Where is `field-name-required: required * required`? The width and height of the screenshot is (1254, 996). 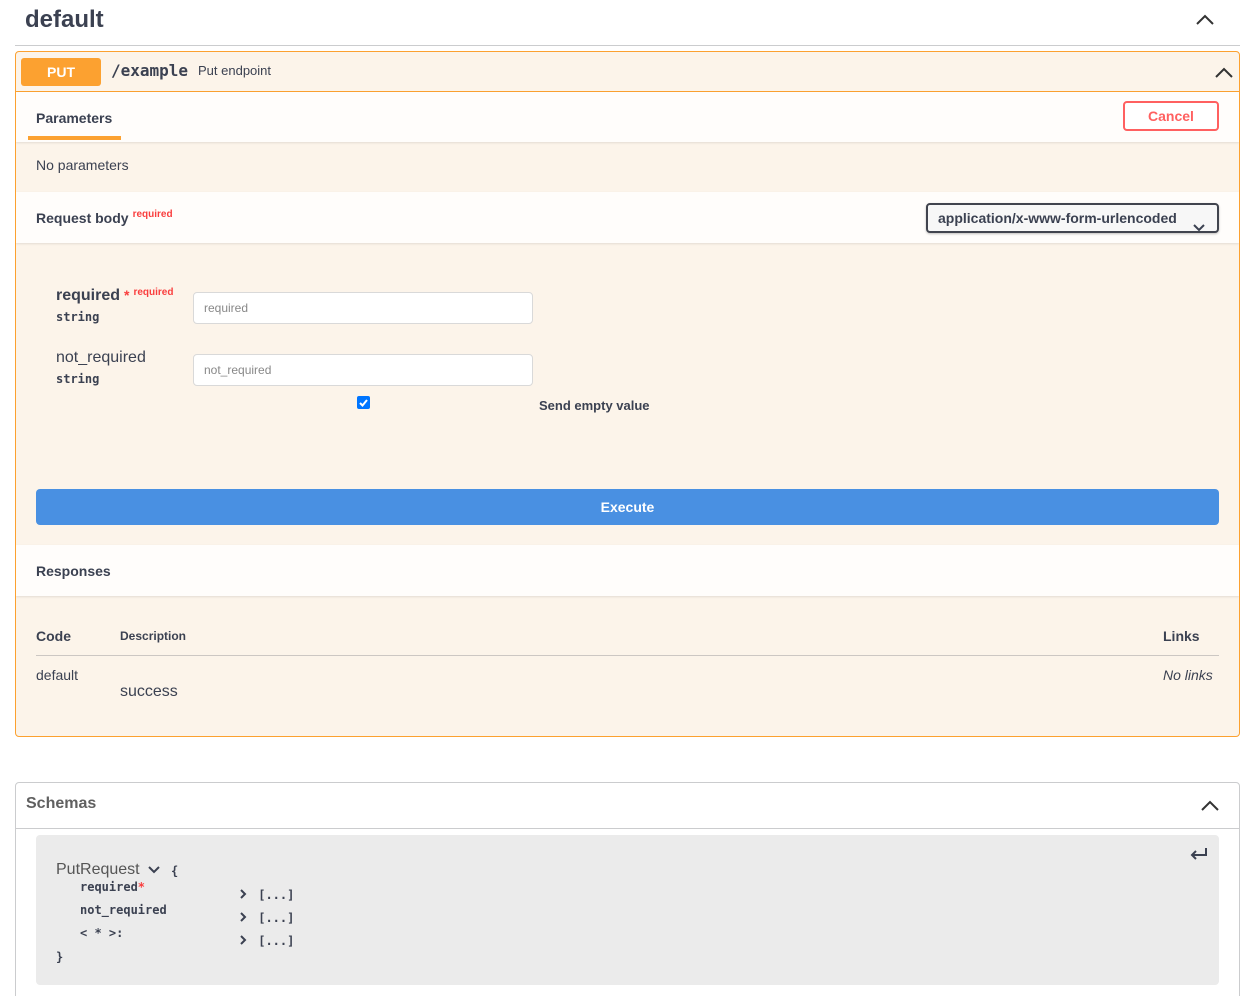 field-name-required: required * required is located at coordinates (114, 296).